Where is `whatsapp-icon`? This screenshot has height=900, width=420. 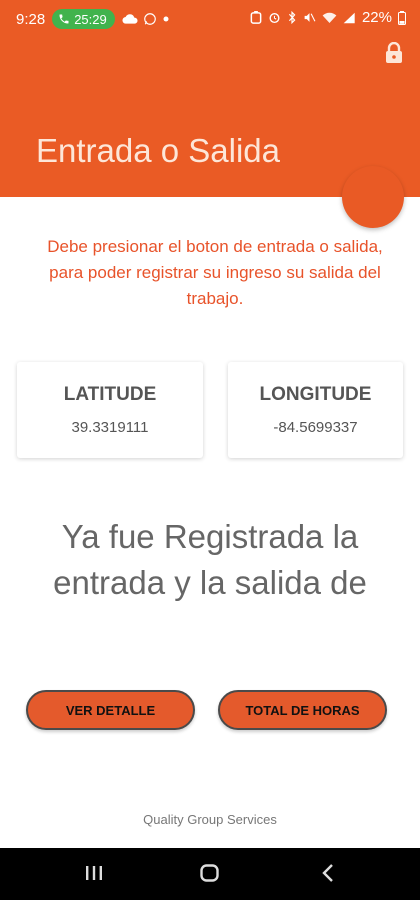 whatsapp-icon is located at coordinates (149, 19).